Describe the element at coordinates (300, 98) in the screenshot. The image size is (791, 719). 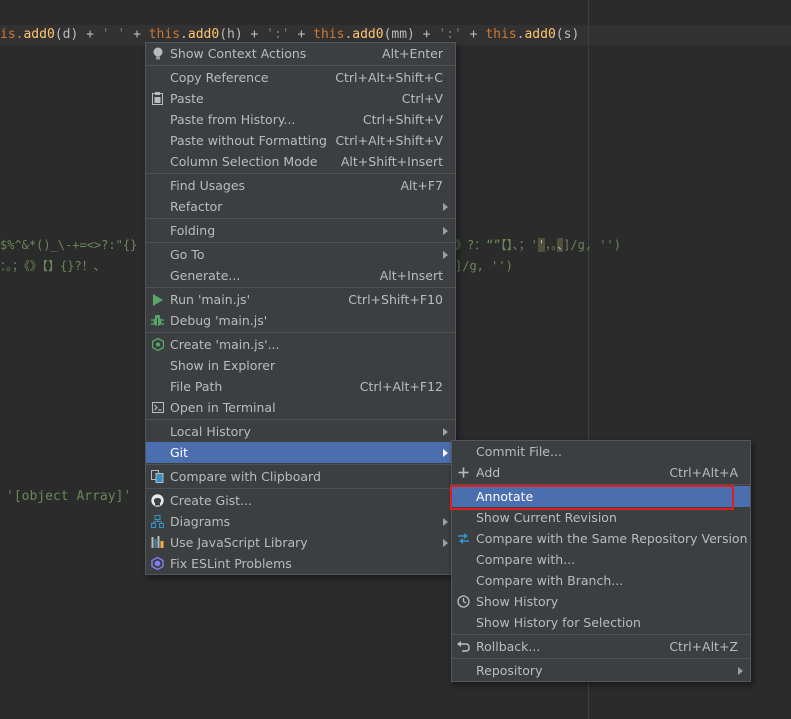
I see `menu-item-paste: Paste Ctrl+V` at that location.